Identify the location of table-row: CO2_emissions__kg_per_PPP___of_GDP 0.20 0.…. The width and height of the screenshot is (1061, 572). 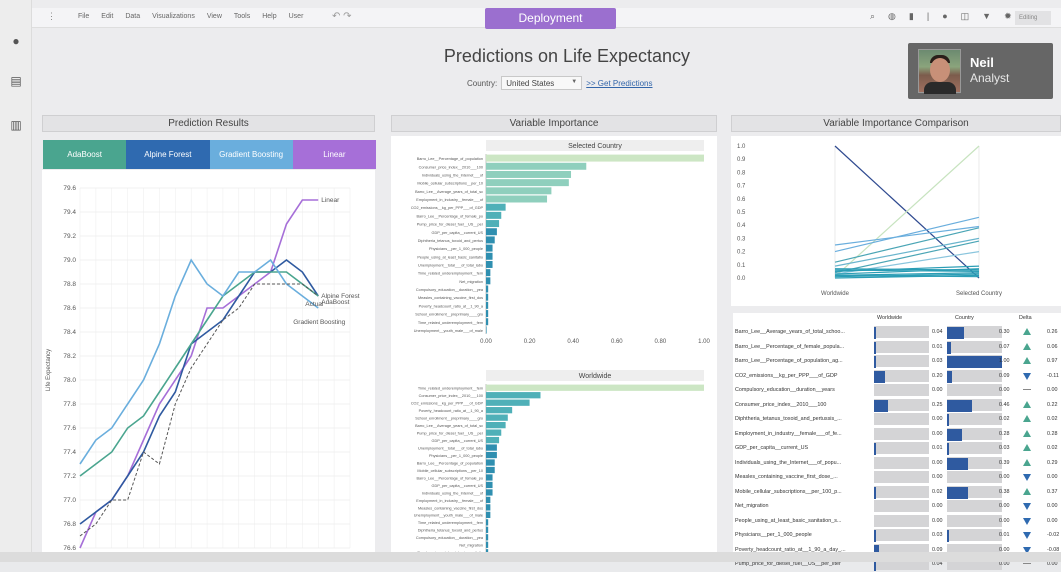
(897, 376).